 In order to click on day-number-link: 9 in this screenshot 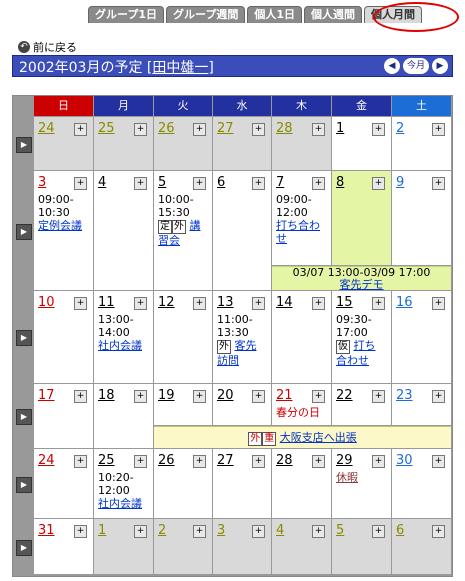, I will do `click(400, 182)`.